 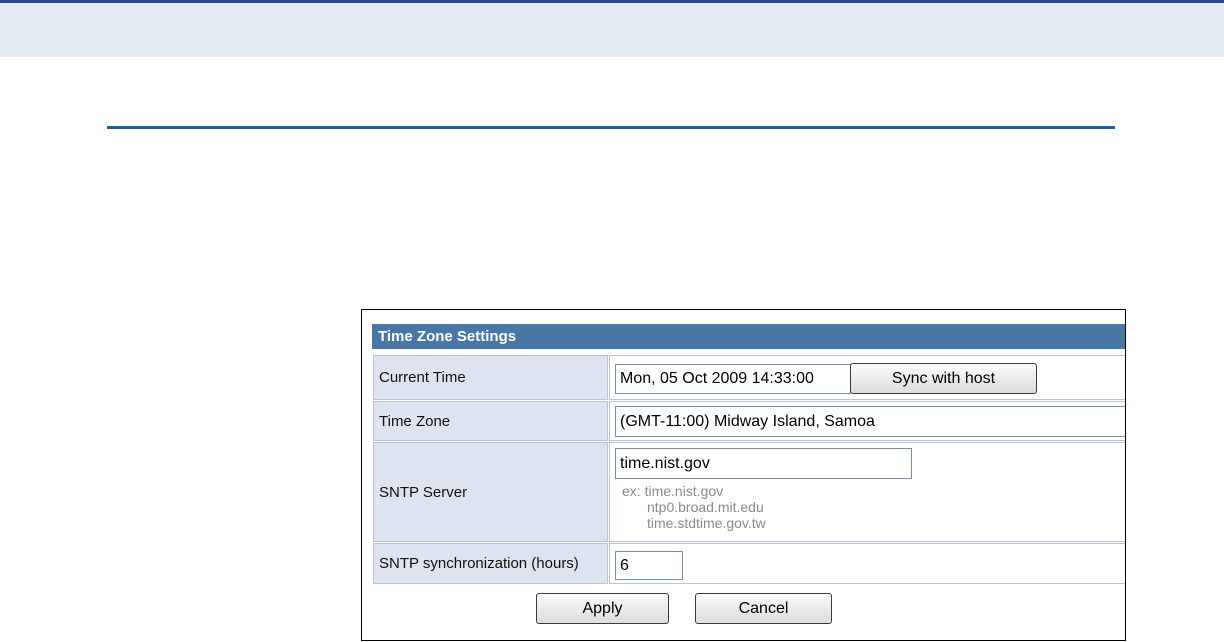 What do you see at coordinates (870, 421) in the screenshot?
I see `time-zone-select: (GMT-11:00) Midway Island, Samoa` at bounding box center [870, 421].